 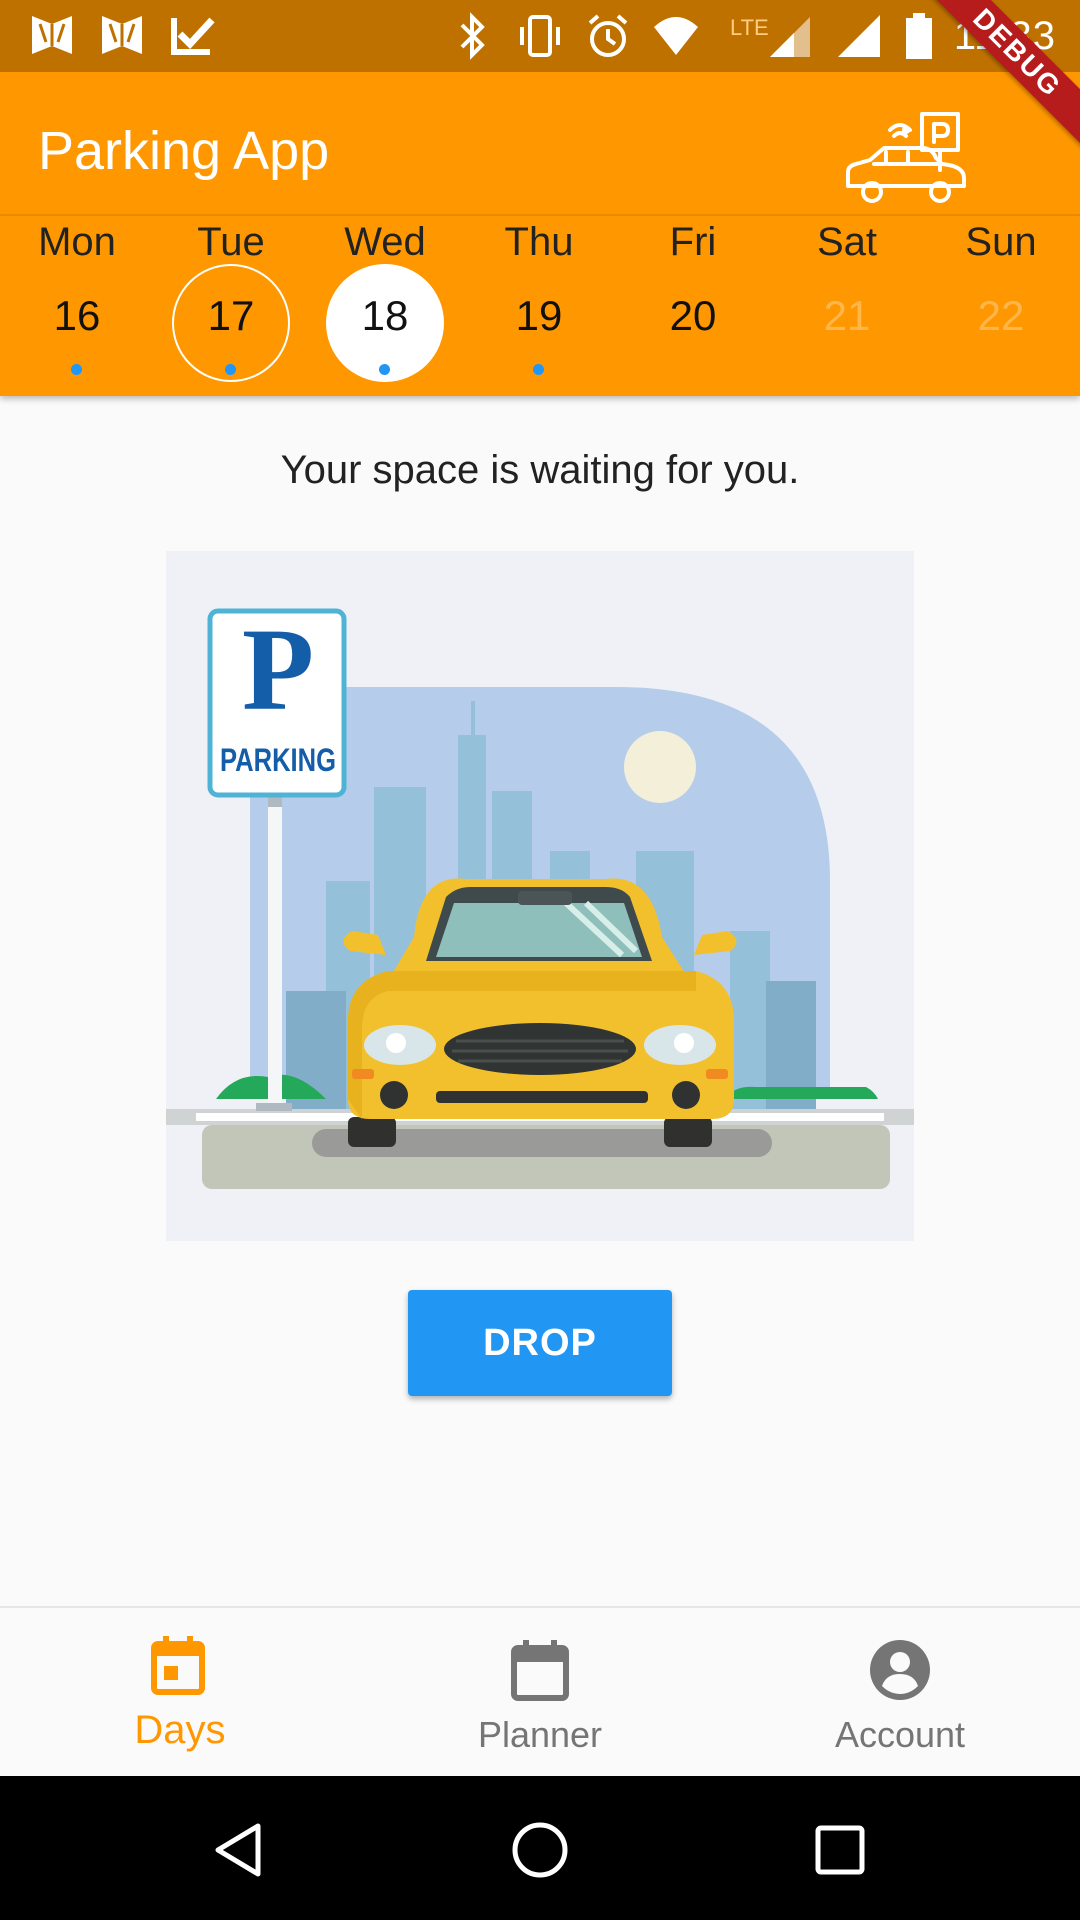 I want to click on nav-label-days: Days, so click(x=180, y=1730).